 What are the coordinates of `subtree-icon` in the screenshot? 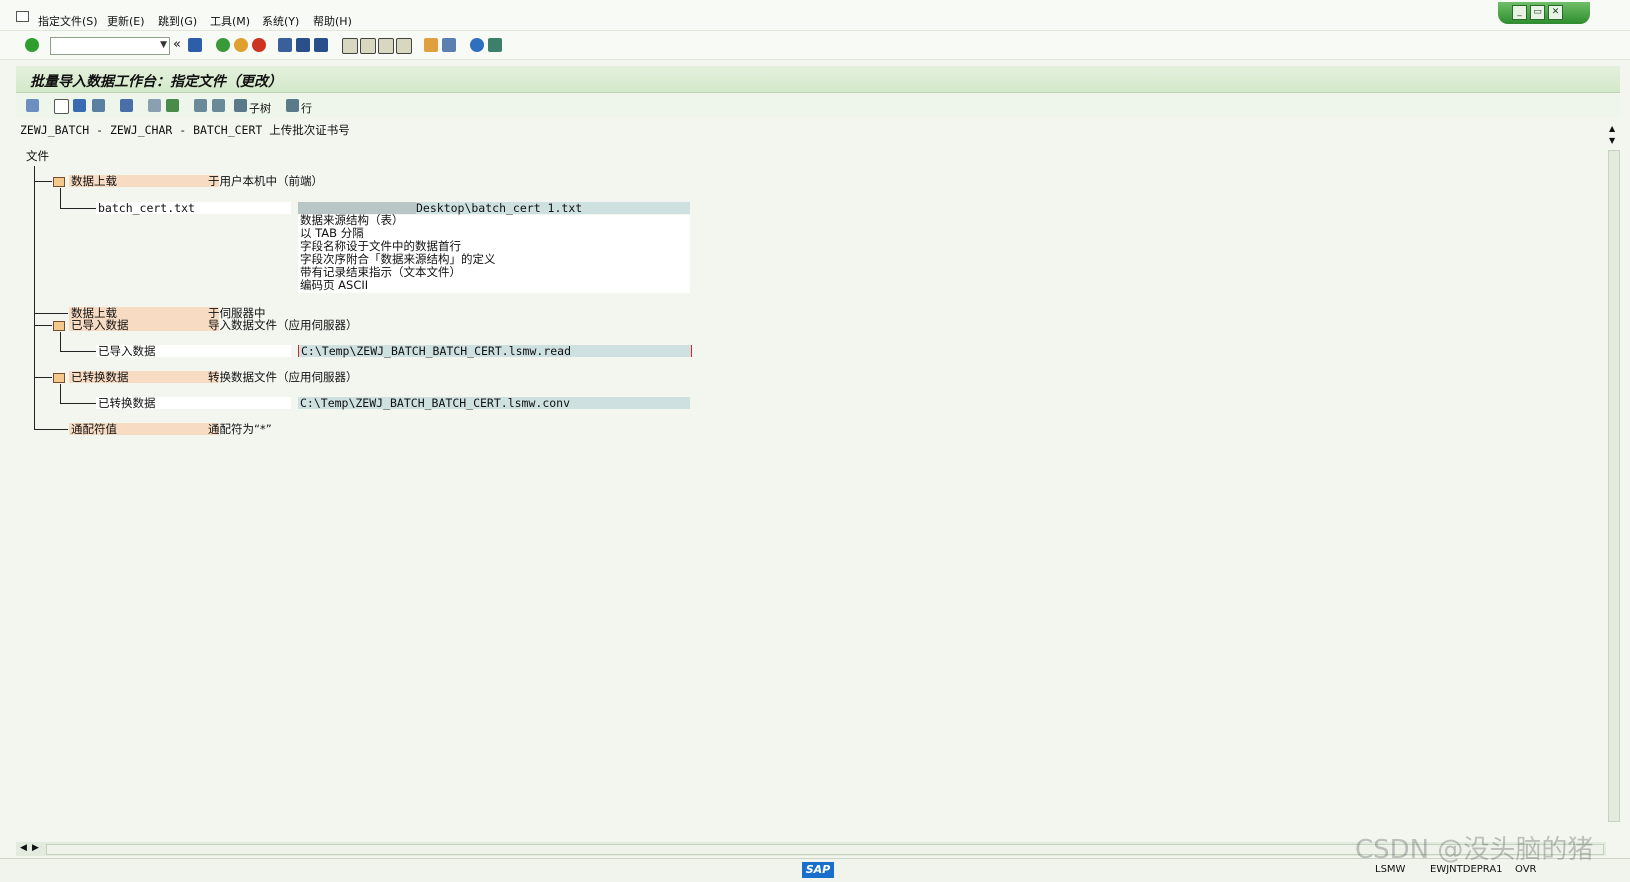 It's located at (240, 105).